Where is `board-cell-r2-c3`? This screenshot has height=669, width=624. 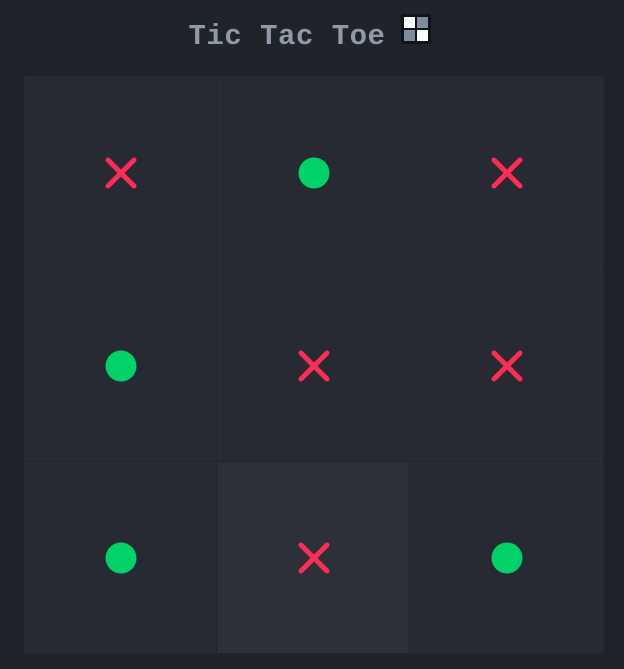
board-cell-r2-c3 is located at coordinates (507, 365).